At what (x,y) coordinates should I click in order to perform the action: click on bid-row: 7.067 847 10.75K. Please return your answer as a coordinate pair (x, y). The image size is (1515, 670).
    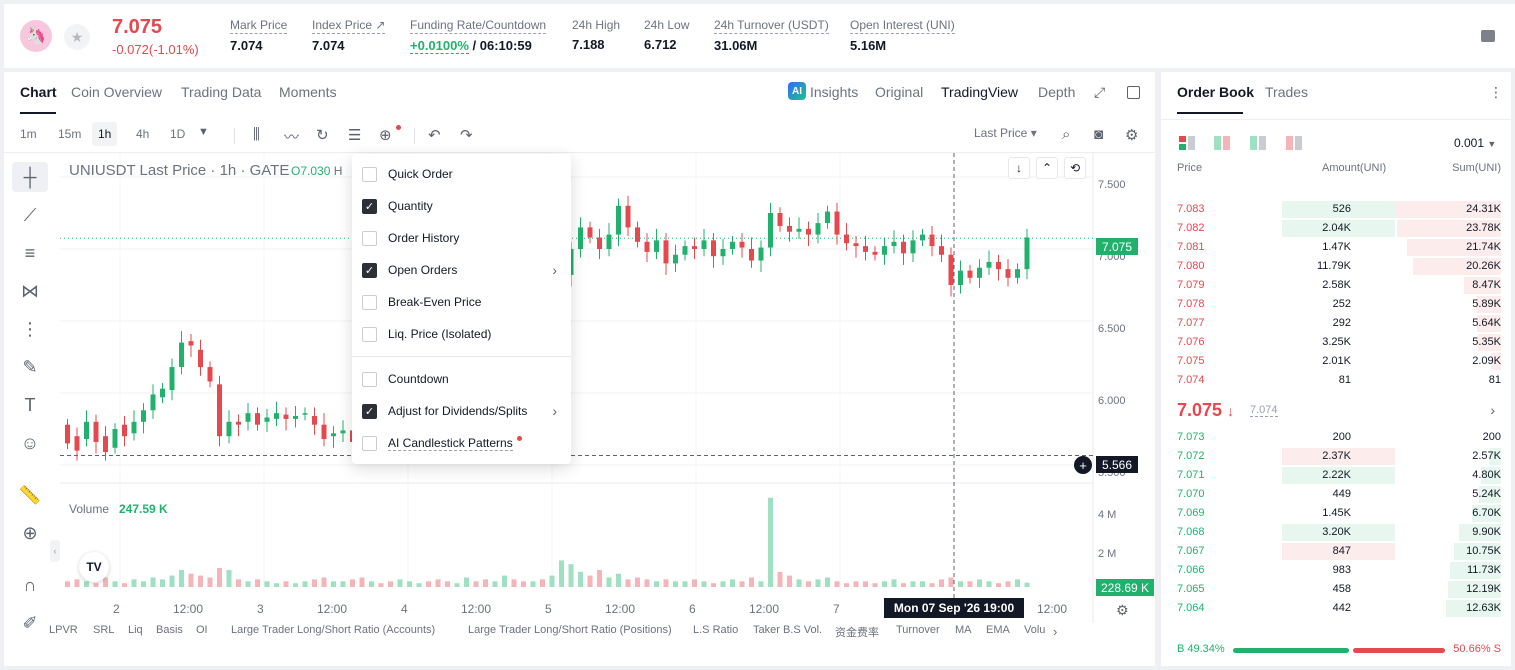
    Looking at the image, I should click on (1336, 551).